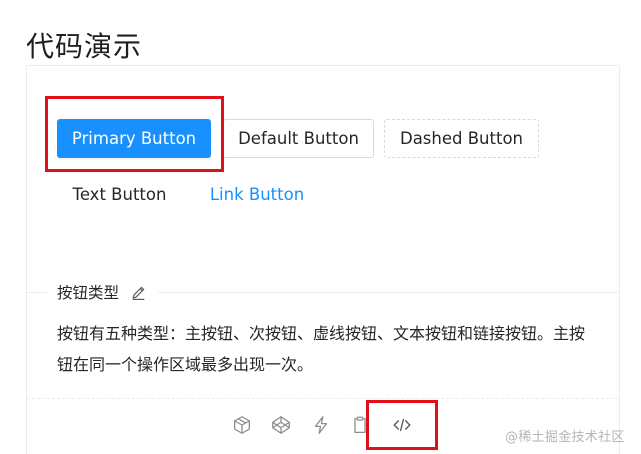 The image size is (641, 454). What do you see at coordinates (84, 46) in the screenshot?
I see `page-title: 代码演示` at bounding box center [84, 46].